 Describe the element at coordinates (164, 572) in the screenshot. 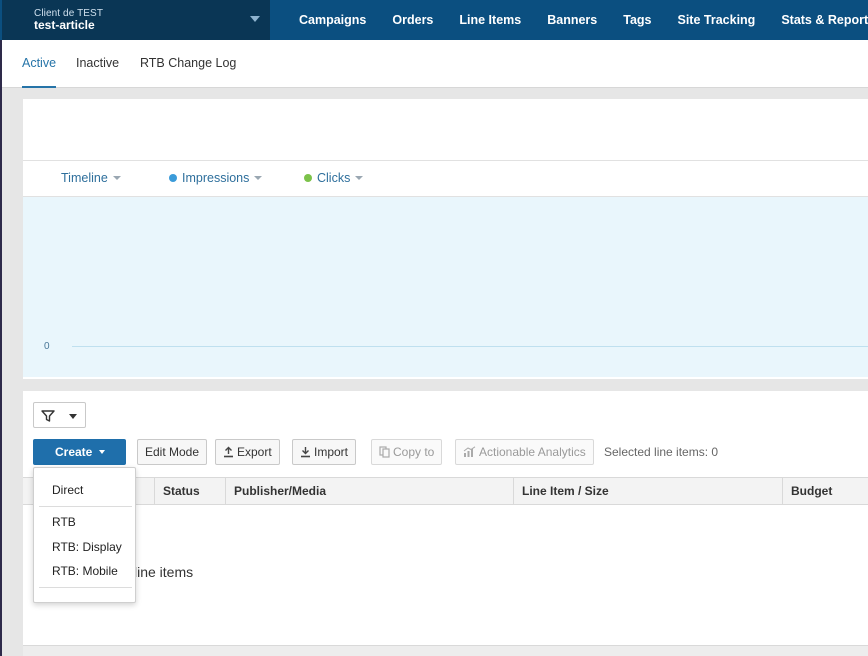

I see `empty-table-message: line items` at that location.